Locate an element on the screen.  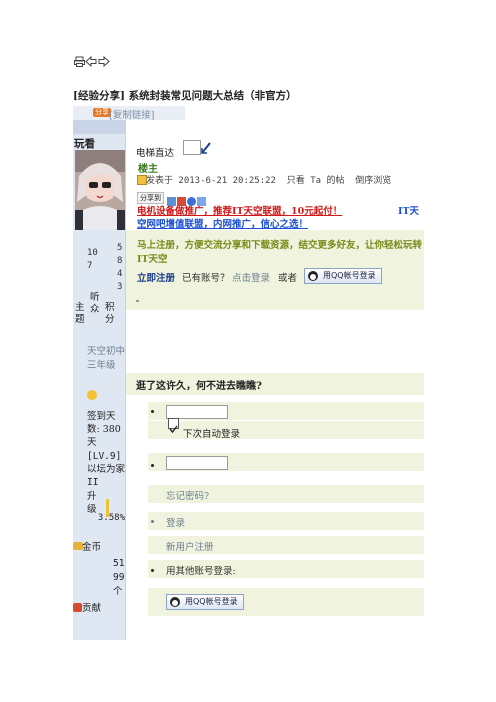
avatar is located at coordinates (100, 190).